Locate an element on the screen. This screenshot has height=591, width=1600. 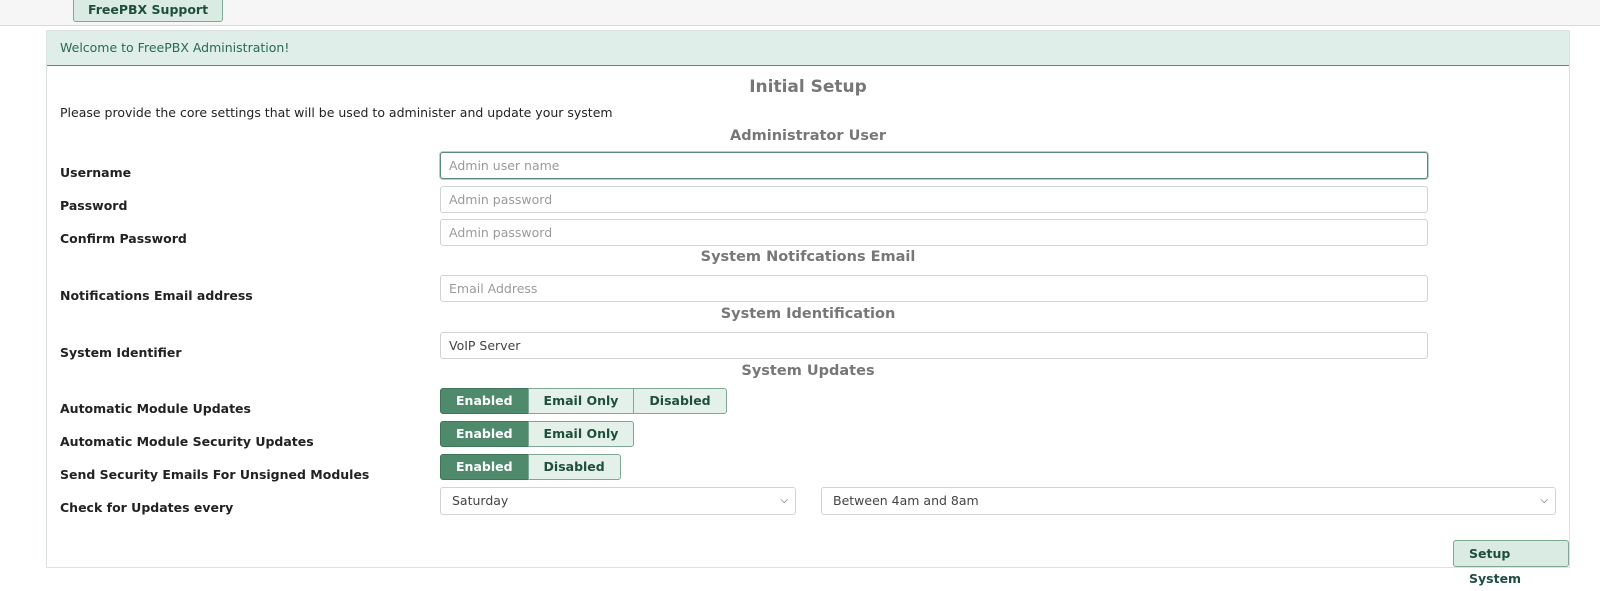
check-updates-label: Check for Updates every is located at coordinates (147, 507).